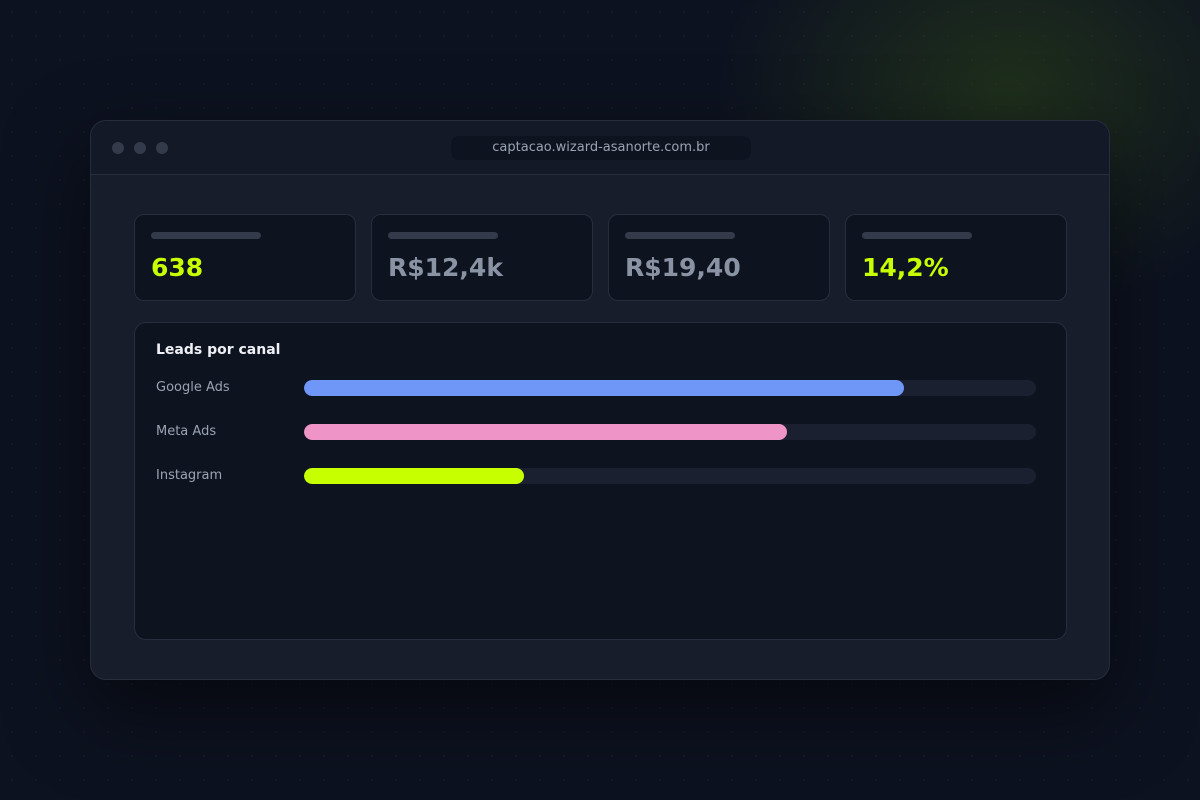 Image resolution: width=1200 pixels, height=800 pixels. What do you see at coordinates (956, 257) in the screenshot?
I see `stat-card-conversion: 14,2%` at bounding box center [956, 257].